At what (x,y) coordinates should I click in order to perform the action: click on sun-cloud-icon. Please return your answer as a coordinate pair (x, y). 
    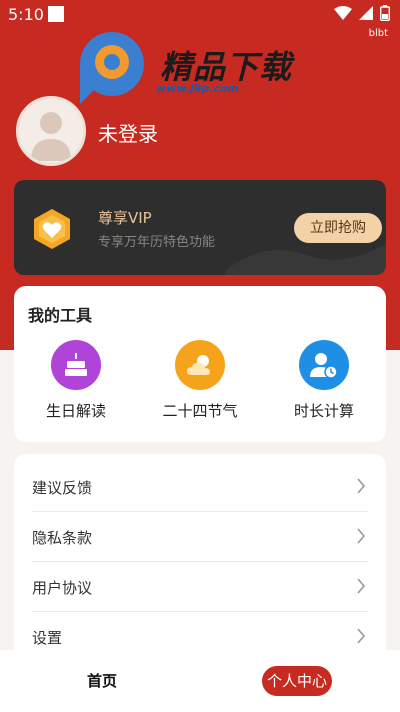
    Looking at the image, I should click on (200, 365).